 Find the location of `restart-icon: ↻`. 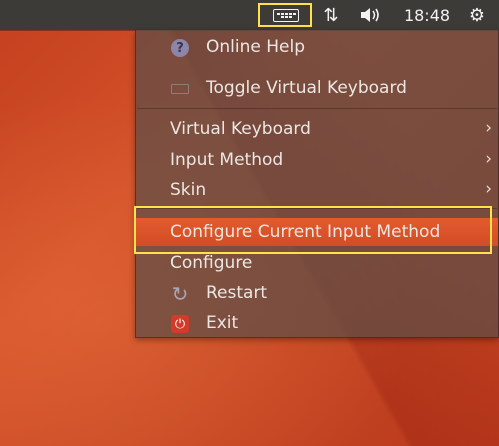

restart-icon: ↻ is located at coordinates (180, 294).